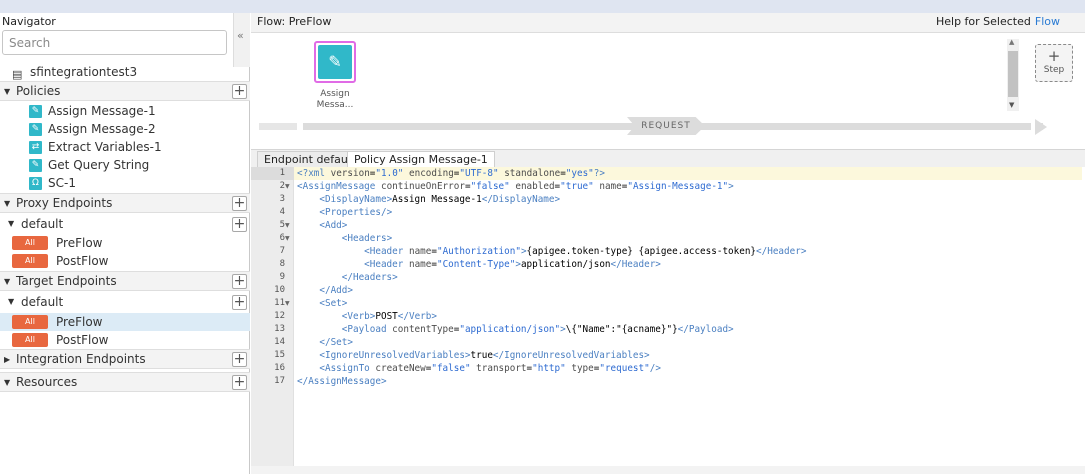  I want to click on scrollbar-thumb, so click(1013, 74).